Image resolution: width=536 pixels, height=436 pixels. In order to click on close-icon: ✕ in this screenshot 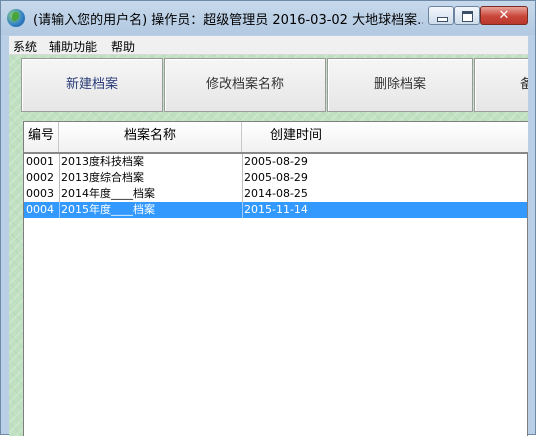, I will do `click(504, 15)`.